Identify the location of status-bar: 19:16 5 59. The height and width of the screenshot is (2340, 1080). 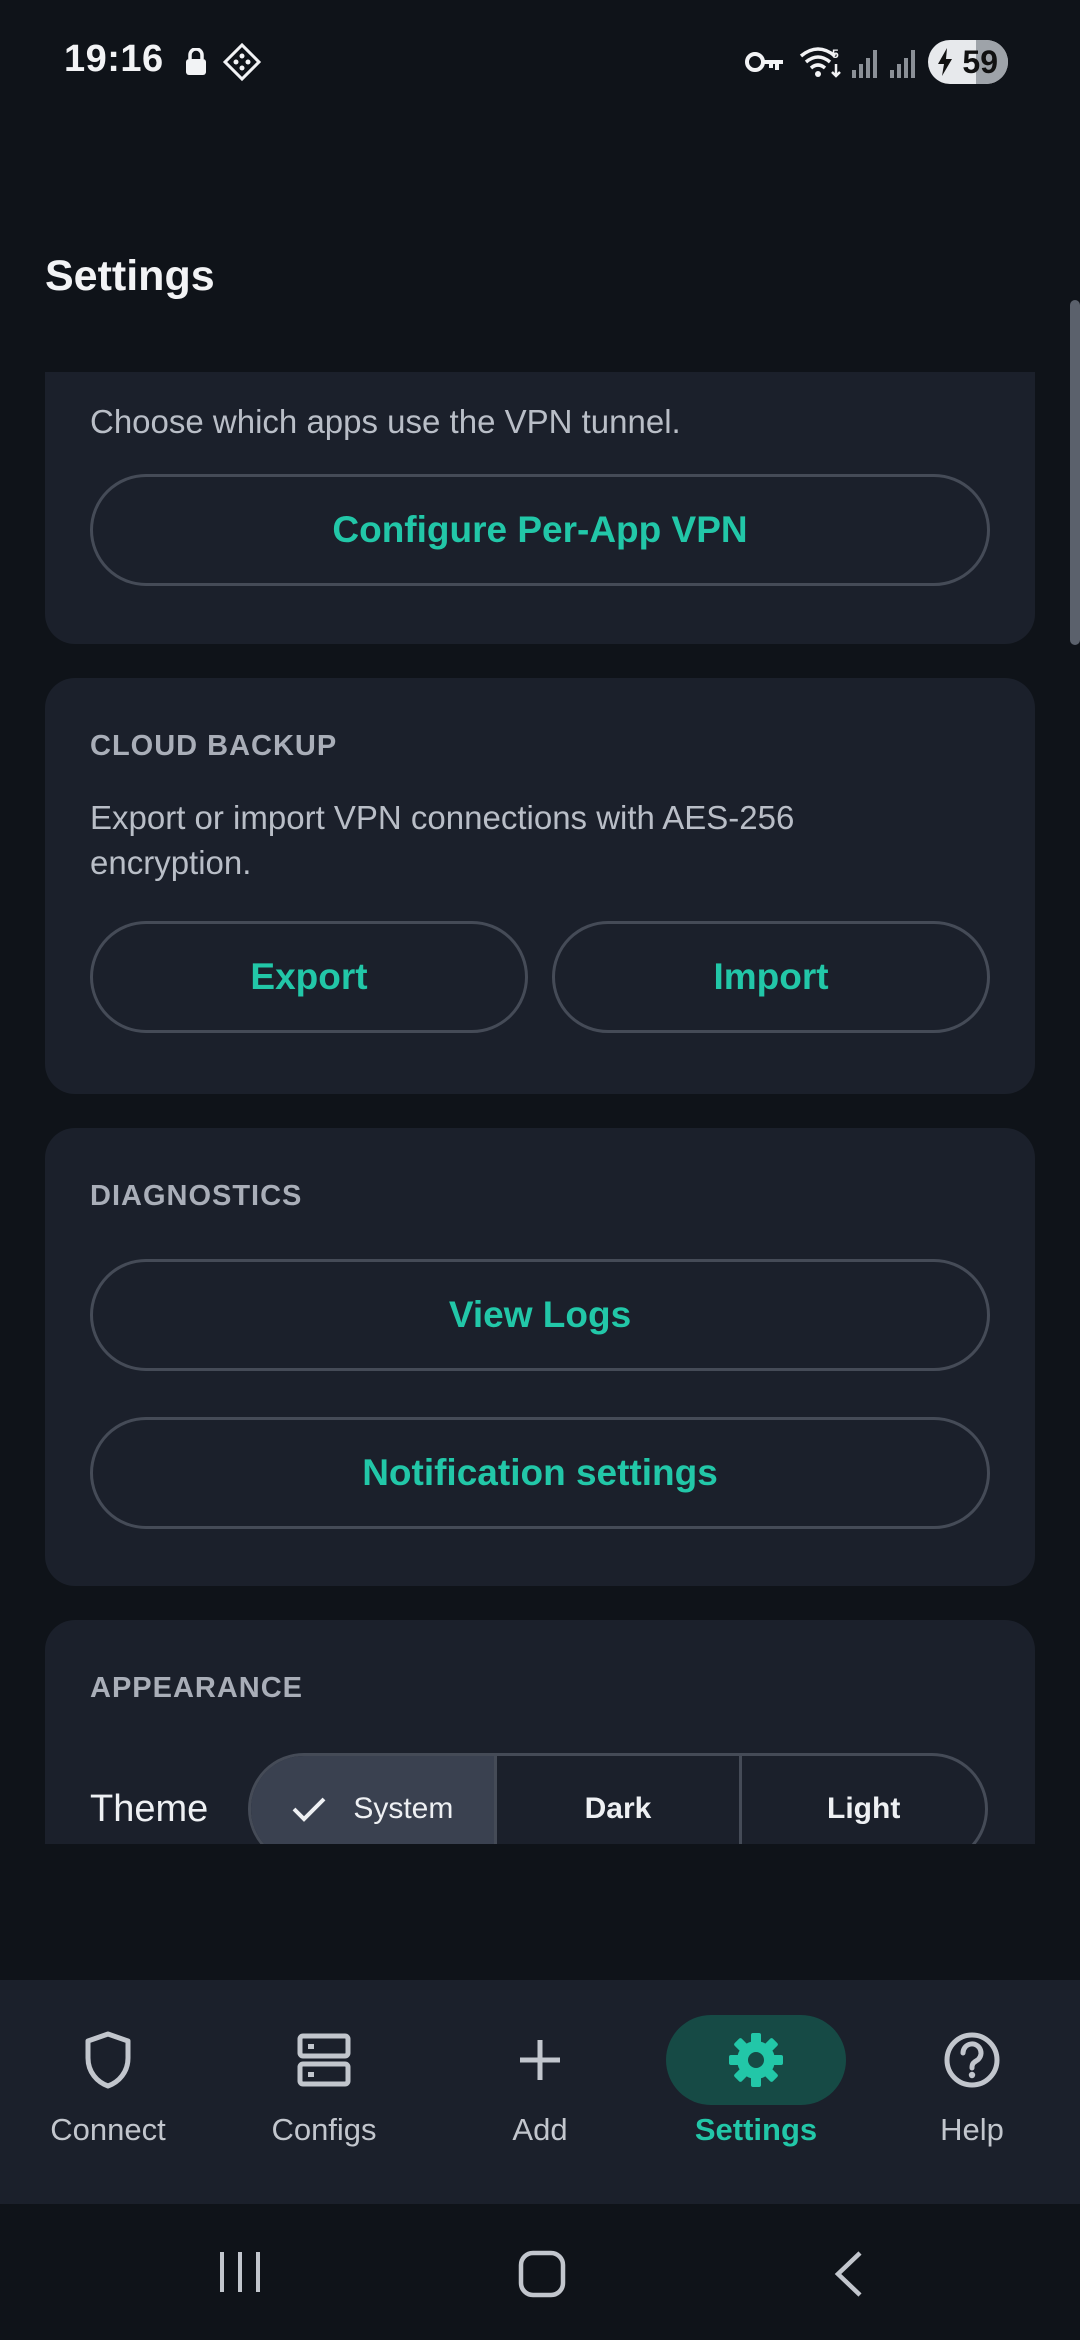
(540, 62).